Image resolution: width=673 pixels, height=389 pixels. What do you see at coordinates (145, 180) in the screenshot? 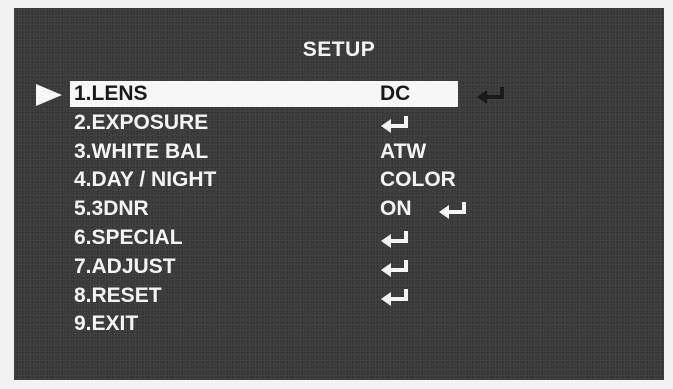
I see `menu-item-label: 4.DAY / NIGHT` at bounding box center [145, 180].